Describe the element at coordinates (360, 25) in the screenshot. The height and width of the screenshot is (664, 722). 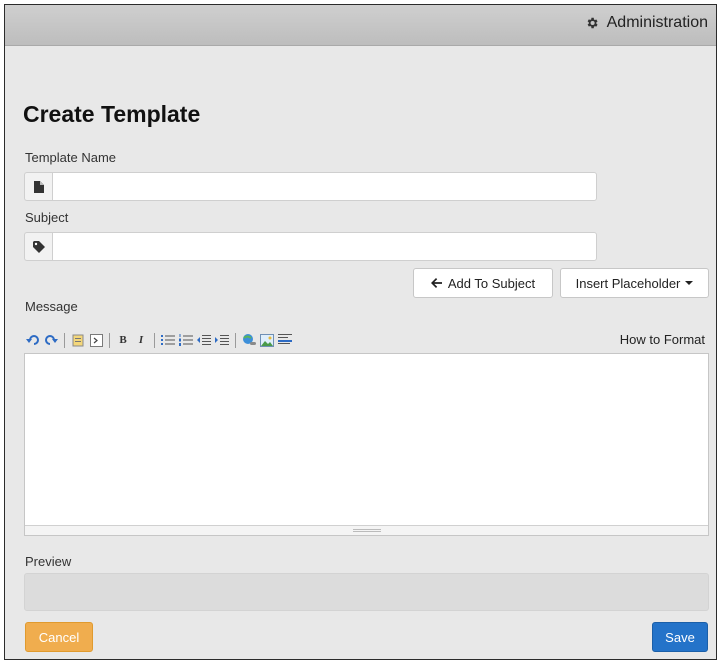
I see `top-bar: Administration` at that location.